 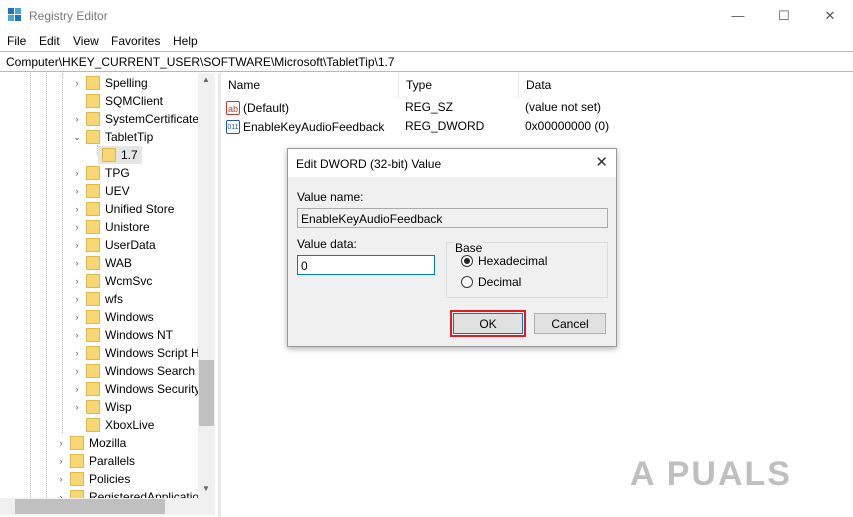 What do you see at coordinates (570, 323) in the screenshot?
I see `cancel-button: Cancel` at bounding box center [570, 323].